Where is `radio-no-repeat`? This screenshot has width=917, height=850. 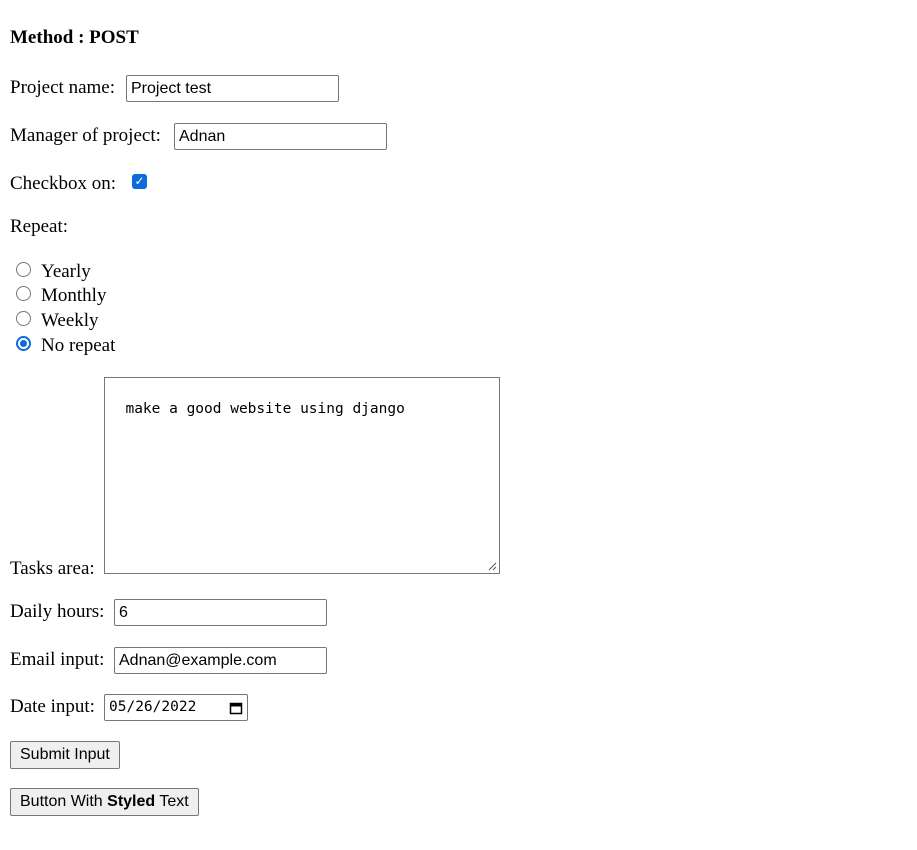
radio-no-repeat is located at coordinates (23, 343).